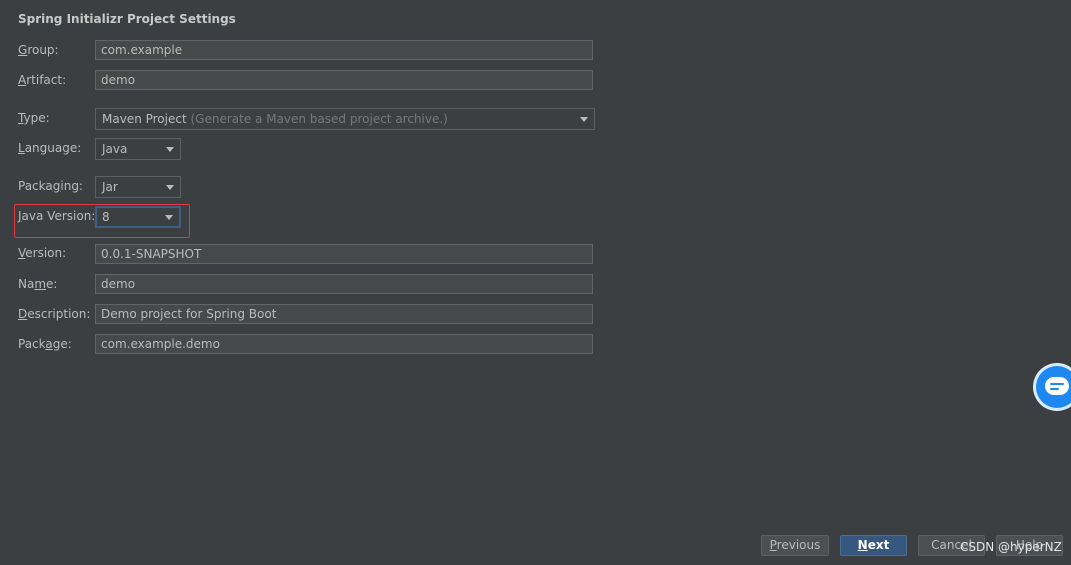 The height and width of the screenshot is (565, 1071). I want to click on language-value: Java, so click(115, 149).